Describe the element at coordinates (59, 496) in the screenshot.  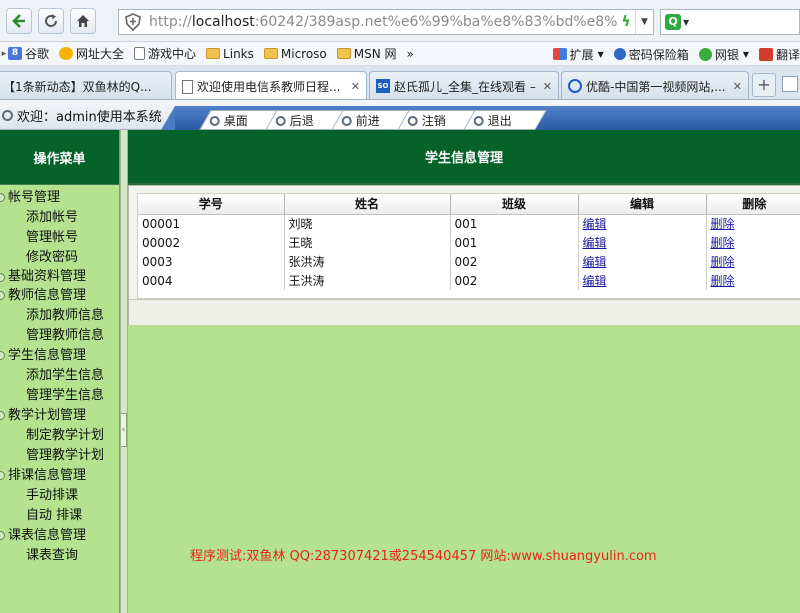
I see `menu-item-manual-schedule: 手动排课` at that location.